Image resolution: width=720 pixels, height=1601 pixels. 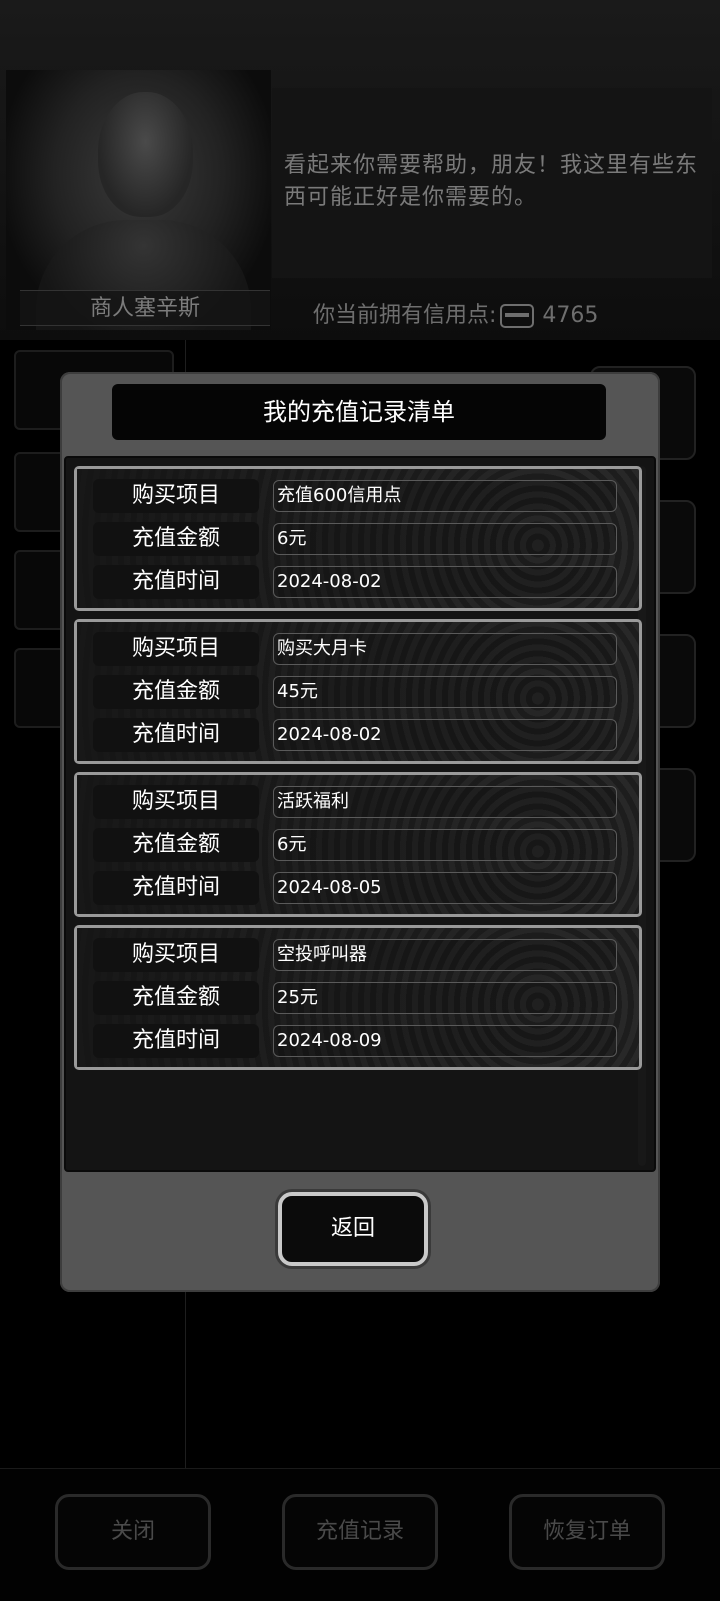 I want to click on record-row-item: 购买项目 购买大月卡, so click(x=361, y=649).